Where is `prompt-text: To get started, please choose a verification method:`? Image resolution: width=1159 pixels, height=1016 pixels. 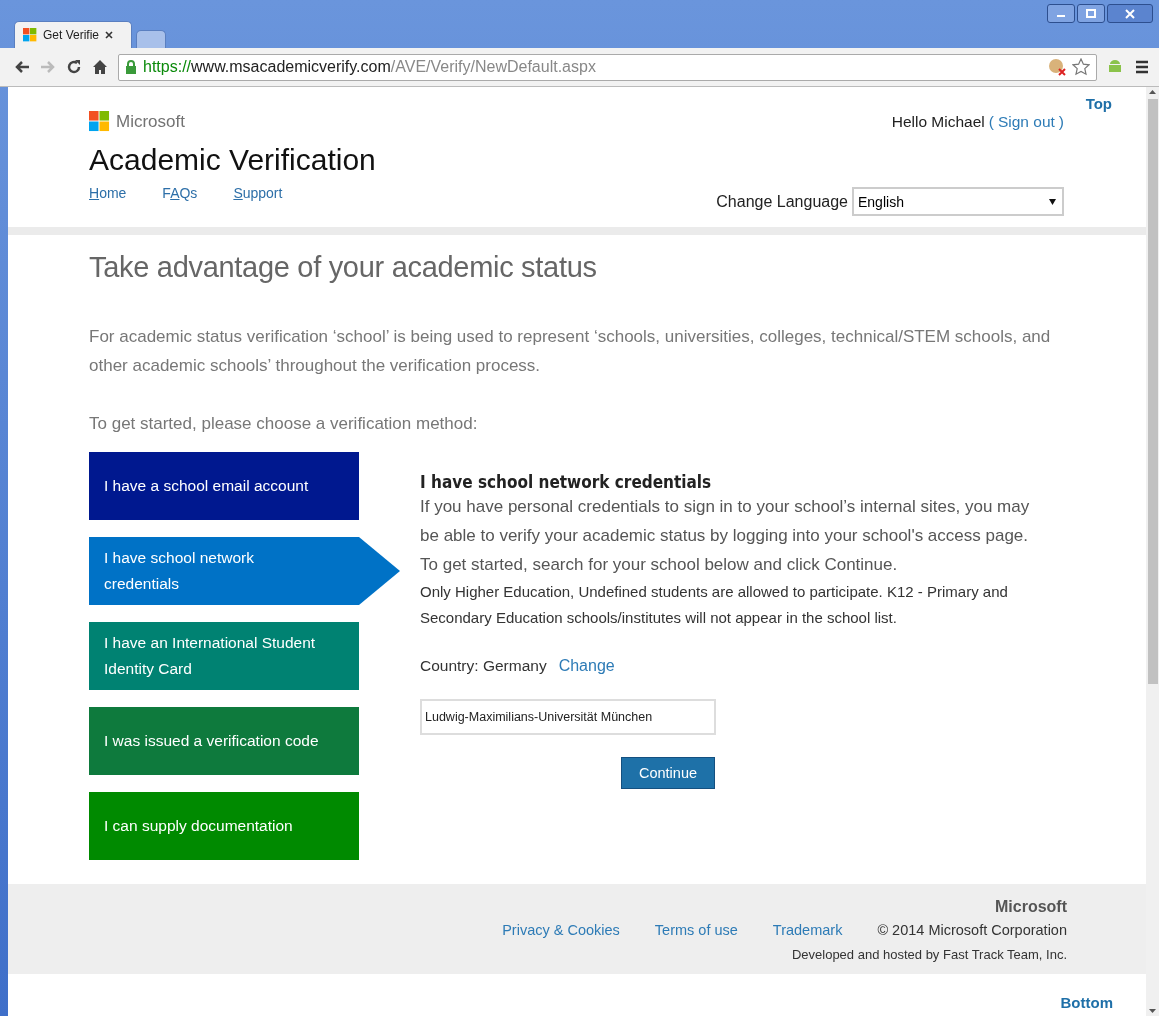 prompt-text: To get started, please choose a verification method: is located at coordinates (284, 424).